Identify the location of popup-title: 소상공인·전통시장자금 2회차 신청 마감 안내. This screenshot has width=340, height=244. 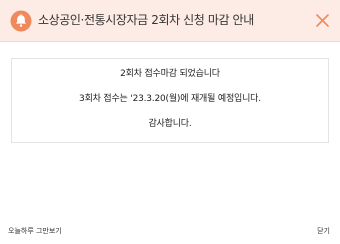
(146, 20).